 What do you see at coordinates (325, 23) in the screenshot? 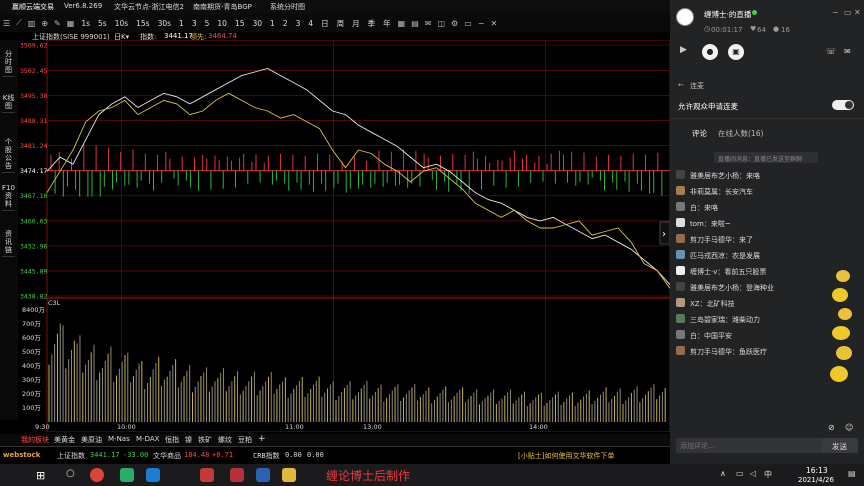
I see `interval-day: 日` at bounding box center [325, 23].